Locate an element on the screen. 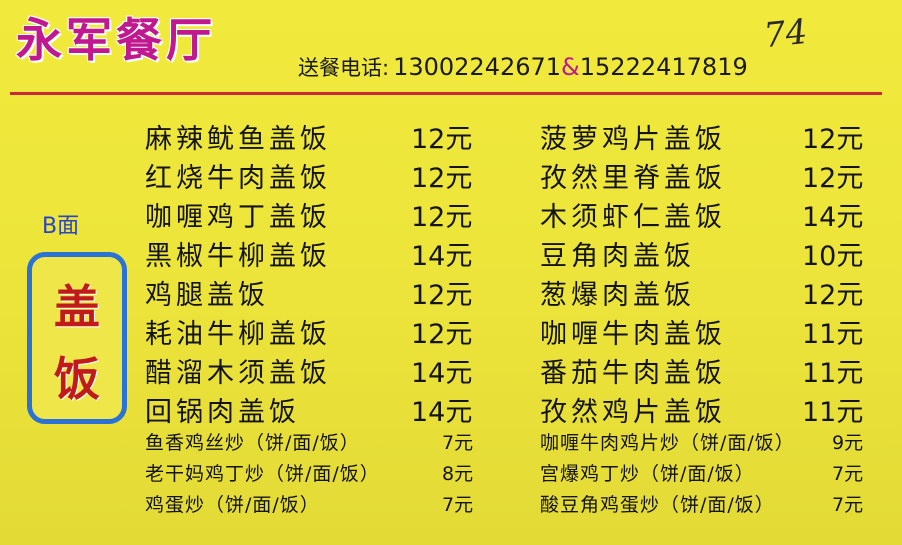 The height and width of the screenshot is (545, 902). dish-name: 葱爆肉盖饭 is located at coordinates (617, 295).